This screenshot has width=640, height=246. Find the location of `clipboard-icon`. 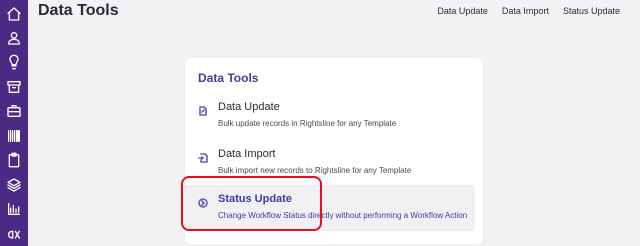

clipboard-icon is located at coordinates (14, 160).